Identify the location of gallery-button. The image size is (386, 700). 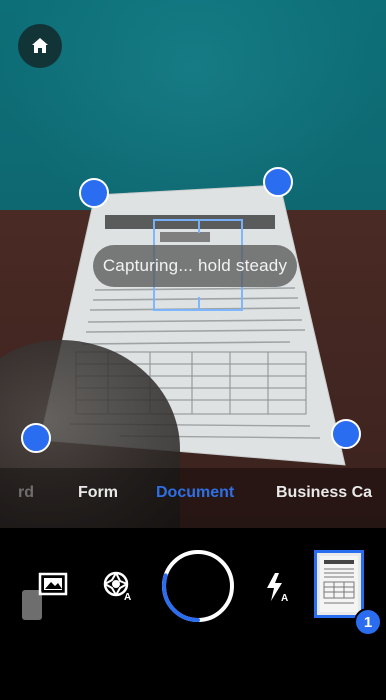
(45, 596).